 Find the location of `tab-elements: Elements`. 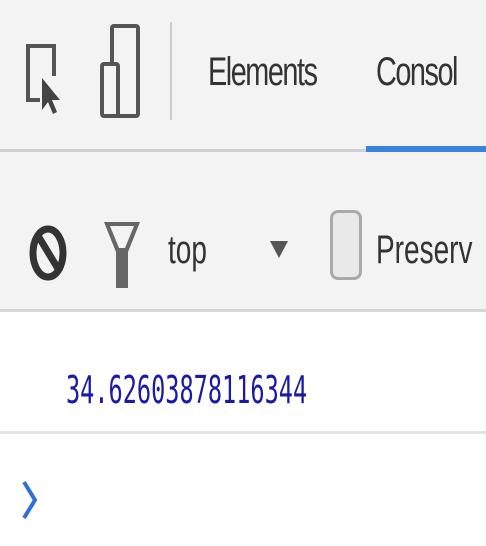

tab-elements: Elements is located at coordinates (263, 72).